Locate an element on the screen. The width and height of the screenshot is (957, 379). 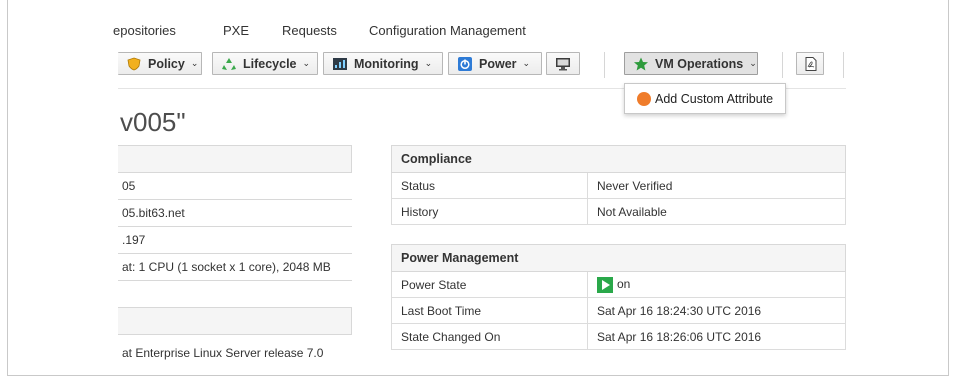
lifecycle-button: Lifecycle ⌄ is located at coordinates (265, 63).